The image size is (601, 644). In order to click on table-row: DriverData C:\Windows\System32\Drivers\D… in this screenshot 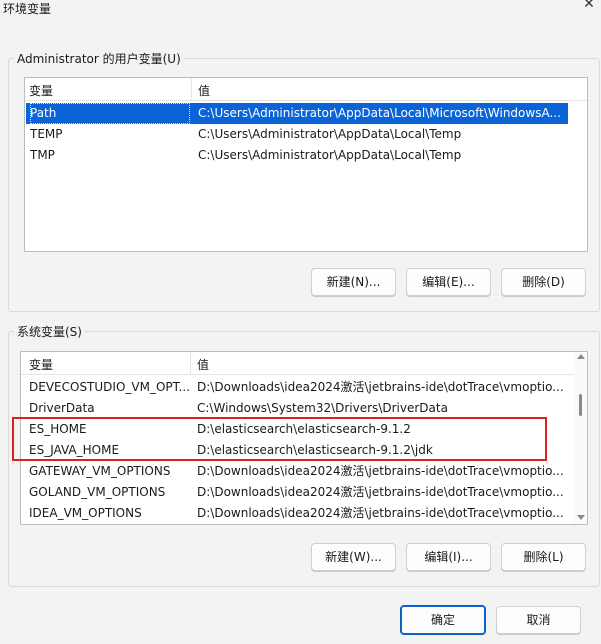, I will do `click(298, 408)`.